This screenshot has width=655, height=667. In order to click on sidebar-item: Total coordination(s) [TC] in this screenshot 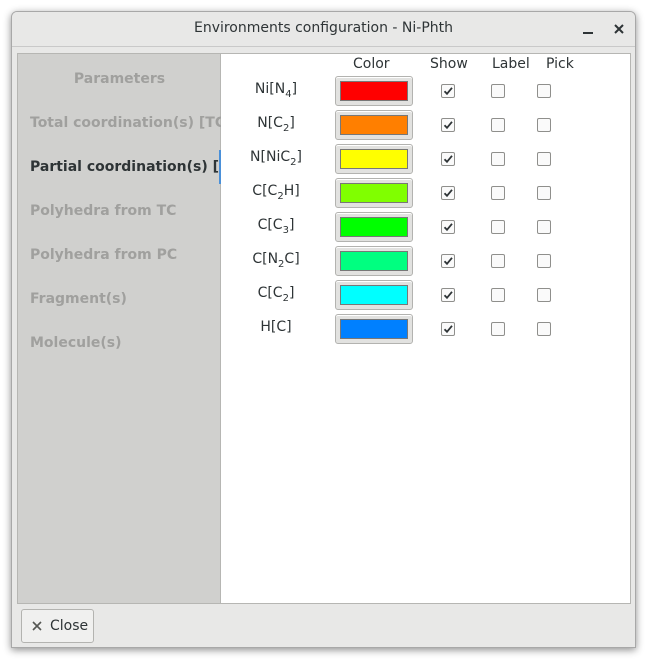, I will do `click(125, 123)`.